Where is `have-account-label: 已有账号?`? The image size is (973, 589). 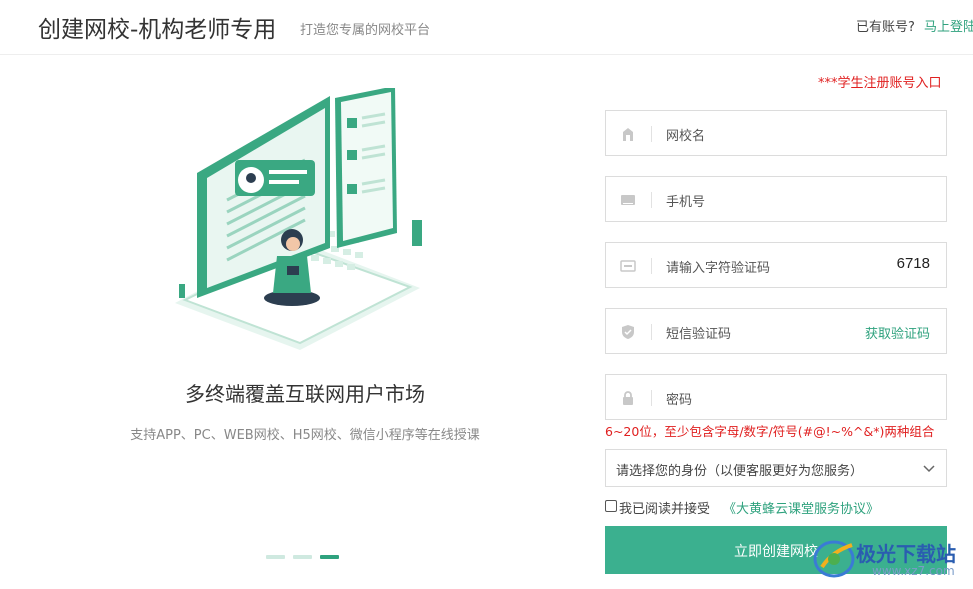 have-account-label: 已有账号? is located at coordinates (885, 27).